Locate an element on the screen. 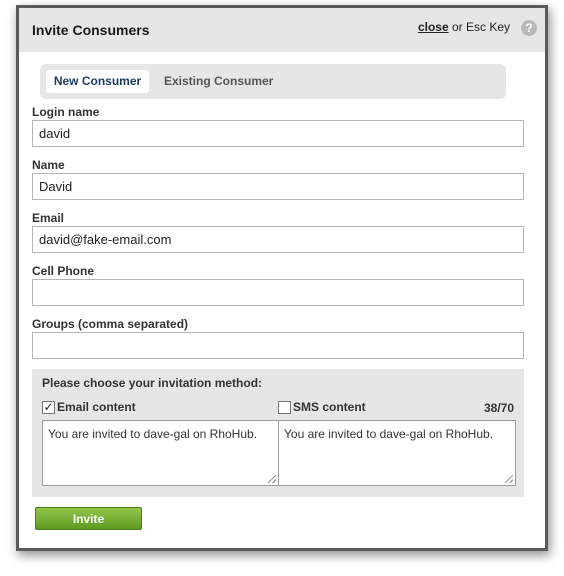  cell-phone-input is located at coordinates (278, 292).